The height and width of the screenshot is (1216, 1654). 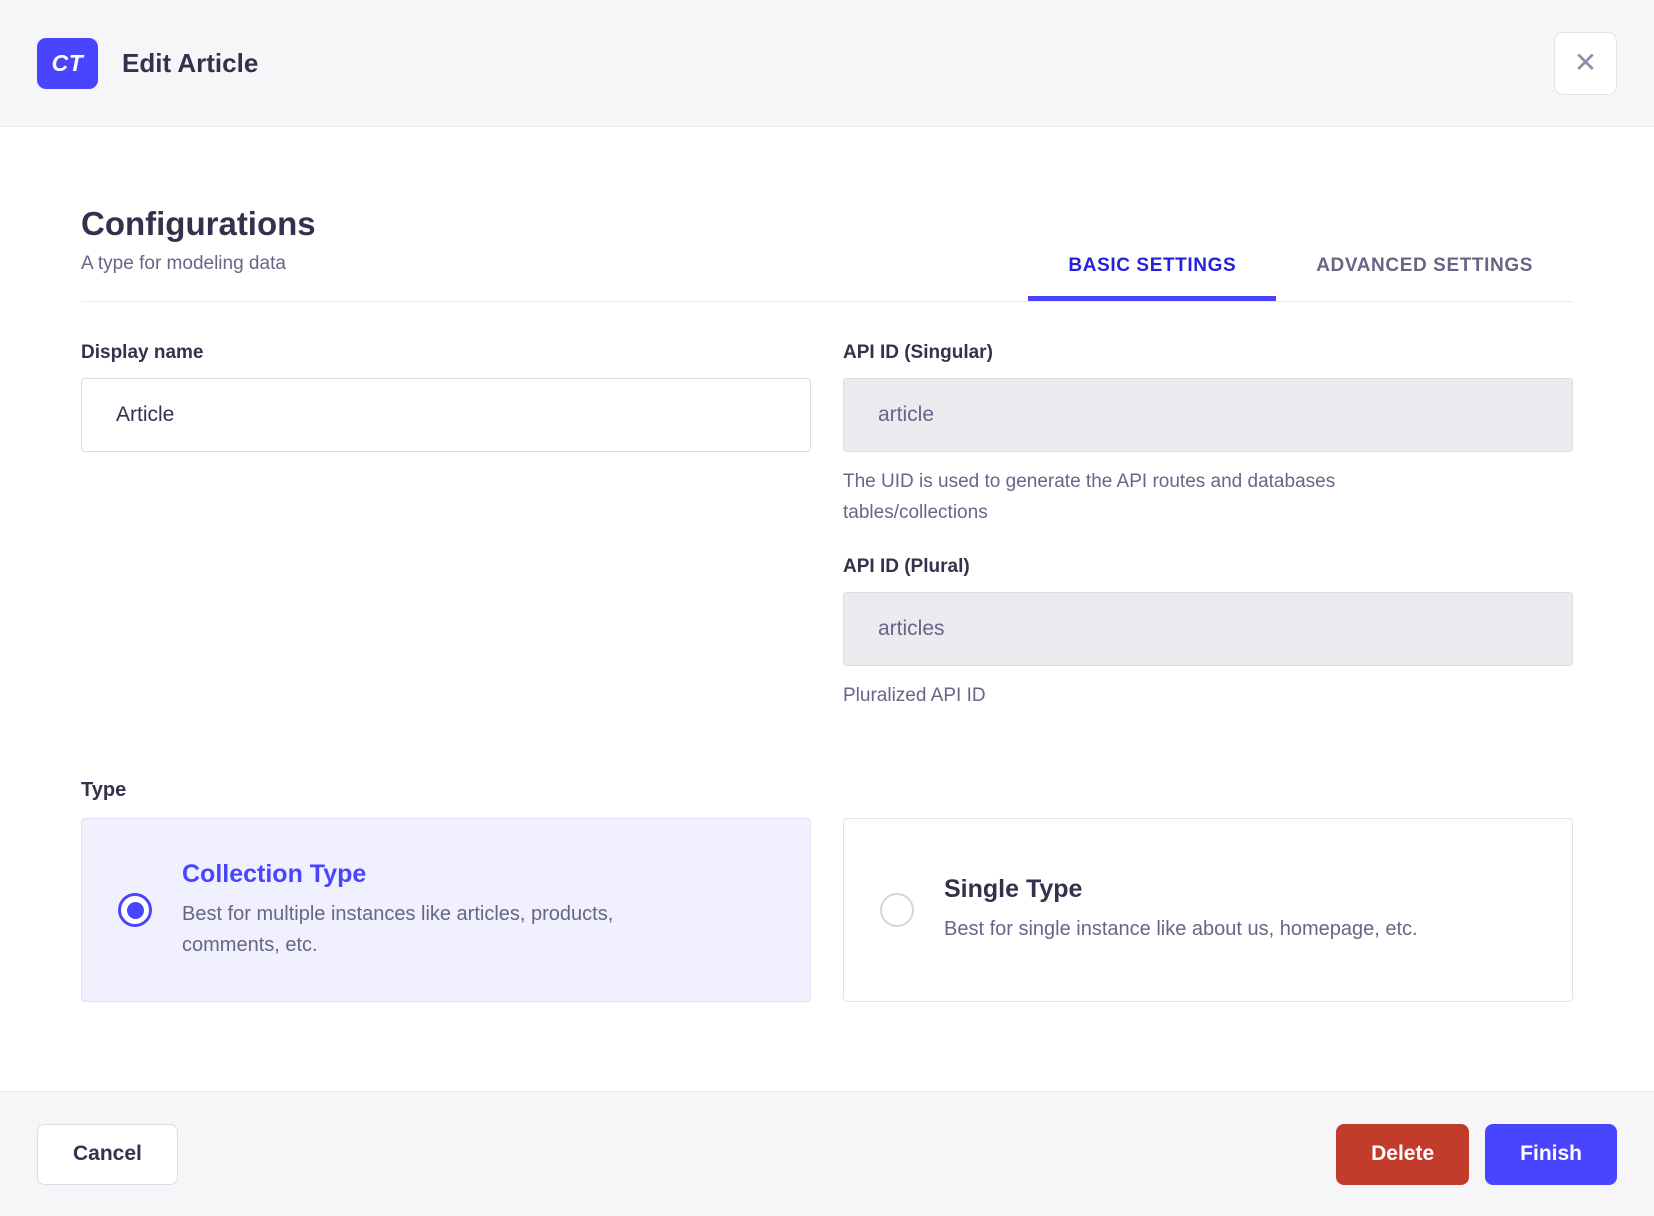 What do you see at coordinates (1424, 278) in the screenshot?
I see `tab-advanced-settings: ADVANCED SETTINGS` at bounding box center [1424, 278].